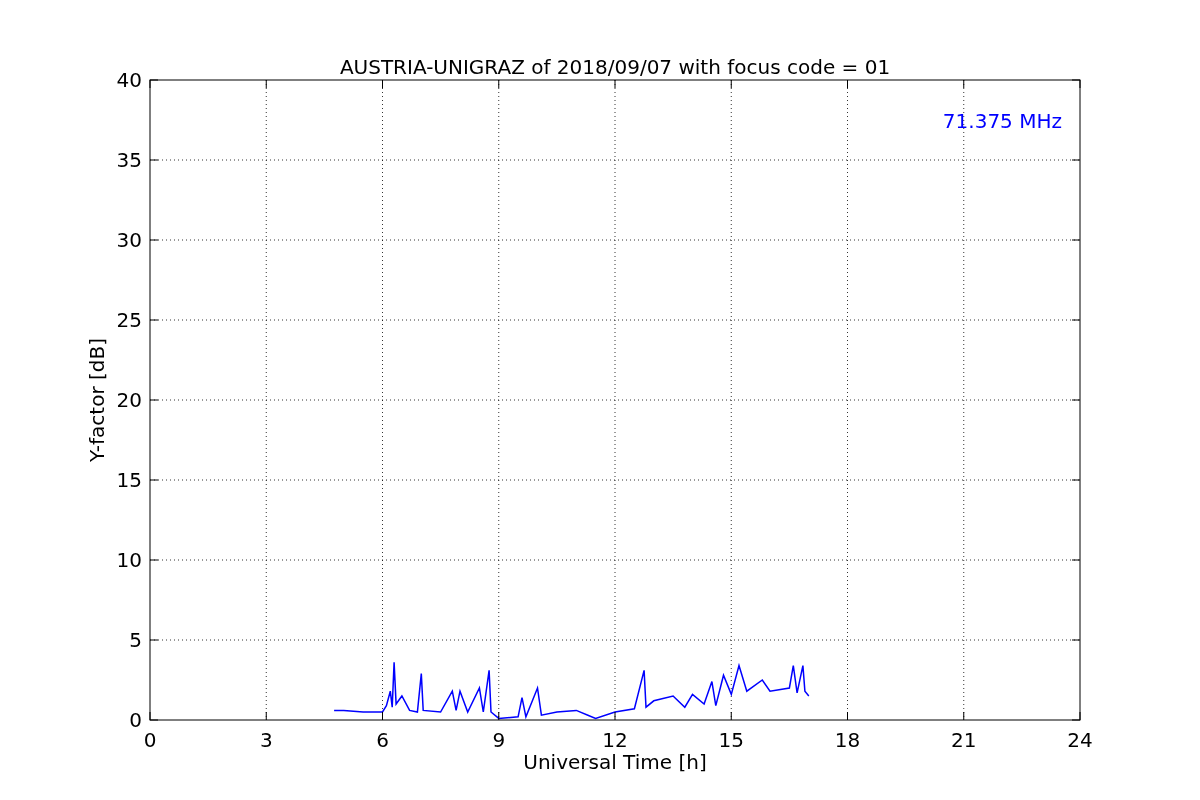 This screenshot has height=800, width=1200. Describe the element at coordinates (129, 400) in the screenshot. I see `y-tick-label: 20` at that location.